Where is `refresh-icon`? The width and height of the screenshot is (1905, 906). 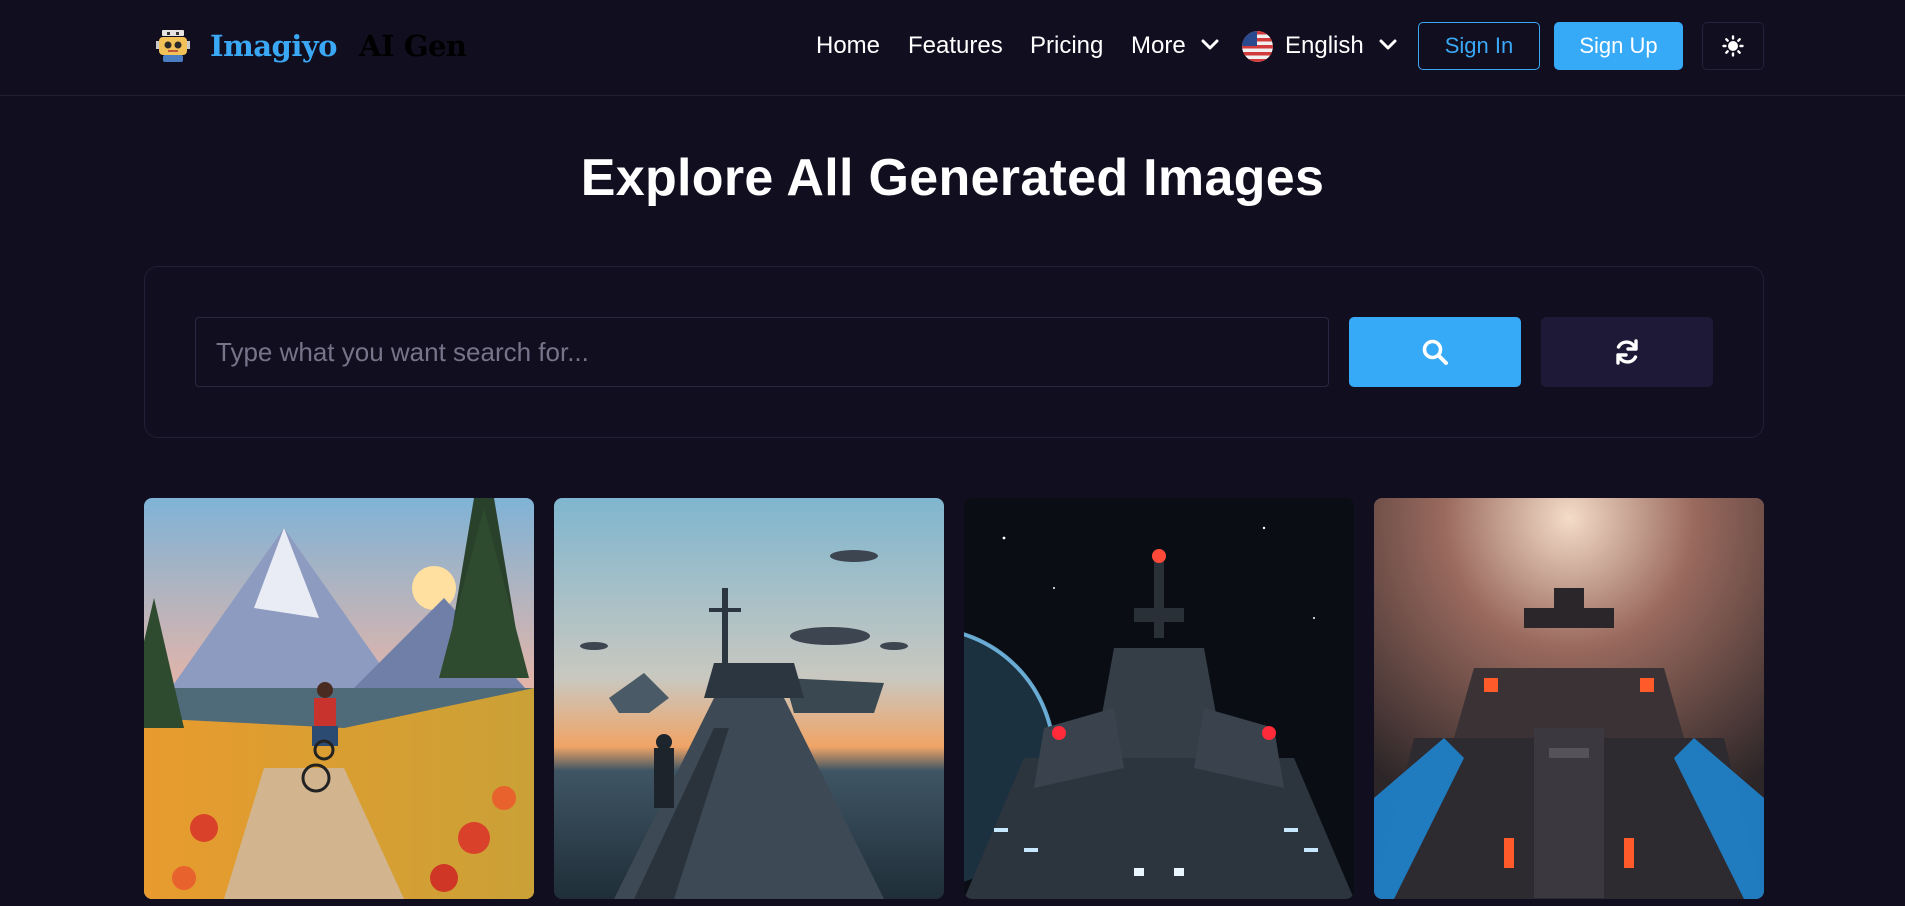
refresh-icon is located at coordinates (1627, 352).